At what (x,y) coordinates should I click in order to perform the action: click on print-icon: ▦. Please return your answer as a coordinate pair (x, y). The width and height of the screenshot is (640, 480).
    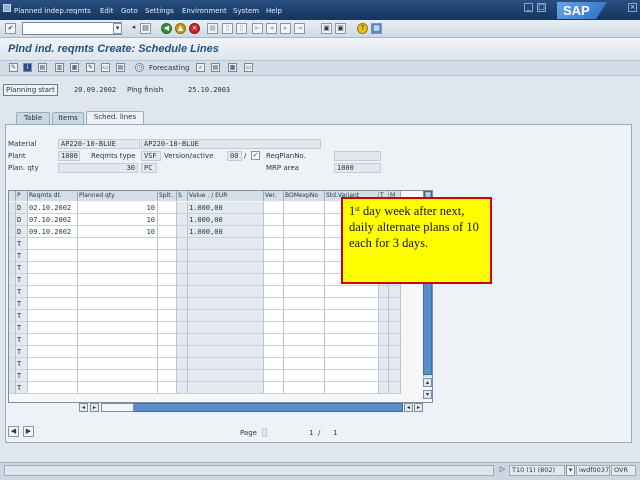
    Looking at the image, I should click on (212, 28).